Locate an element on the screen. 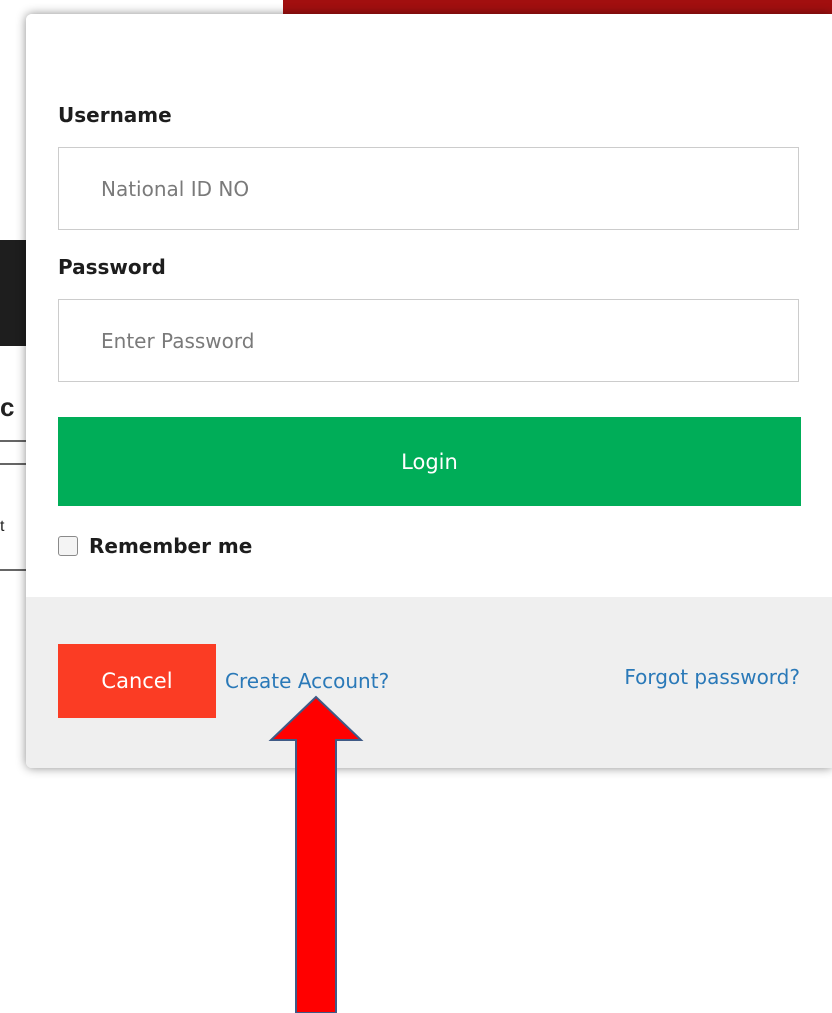 This screenshot has width=832, height=1013. create-account-link: Create Account? is located at coordinates (307, 681).